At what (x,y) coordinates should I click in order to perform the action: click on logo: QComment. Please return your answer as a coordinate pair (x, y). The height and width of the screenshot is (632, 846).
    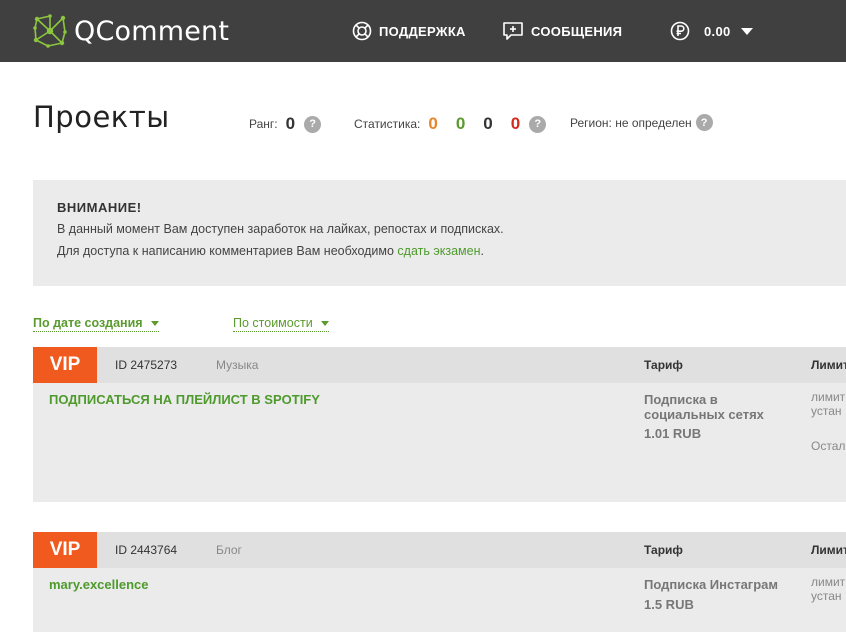
    Looking at the image, I should click on (130, 31).